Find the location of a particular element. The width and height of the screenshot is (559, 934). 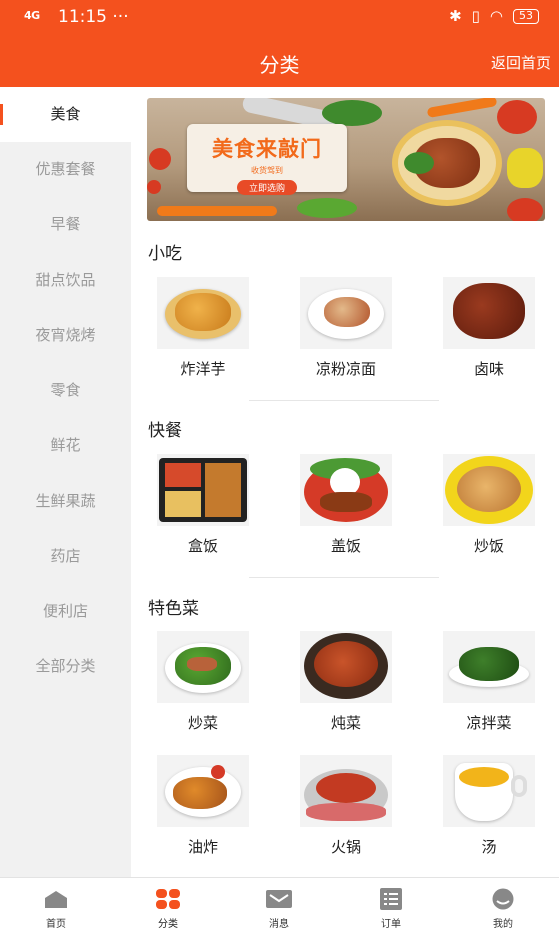

vegetable-image is located at coordinates (419, 163).